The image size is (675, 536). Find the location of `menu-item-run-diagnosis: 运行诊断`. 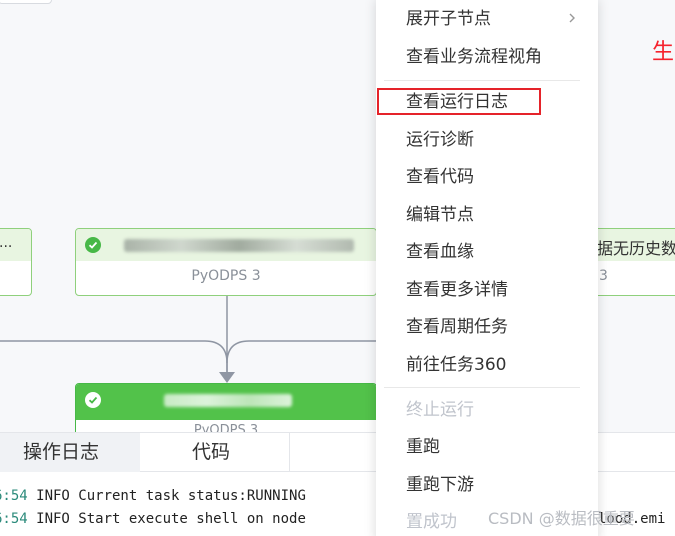

menu-item-run-diagnosis: 运行诊断 is located at coordinates (487, 140).